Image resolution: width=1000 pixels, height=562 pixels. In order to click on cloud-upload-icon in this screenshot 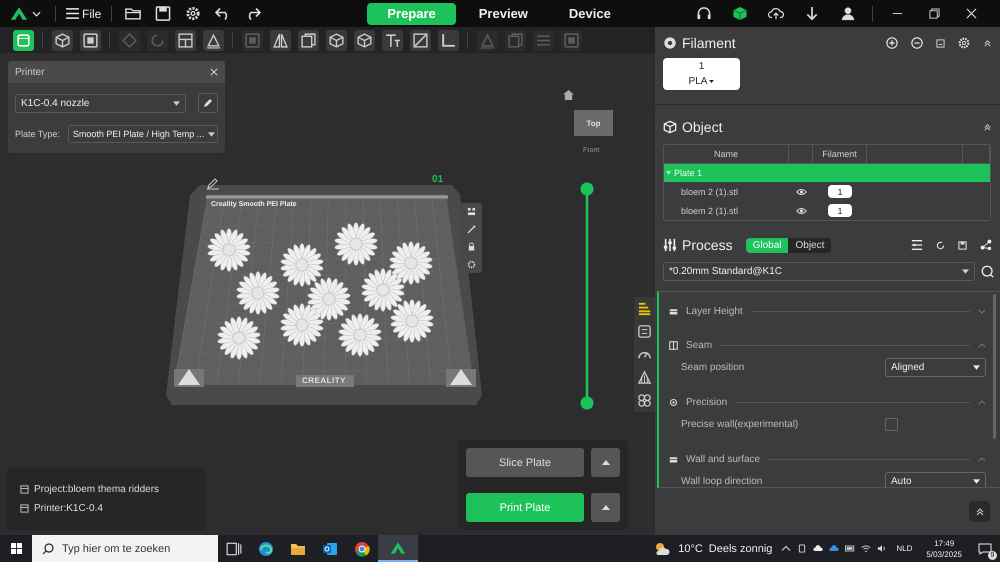, I will do `click(776, 13)`.